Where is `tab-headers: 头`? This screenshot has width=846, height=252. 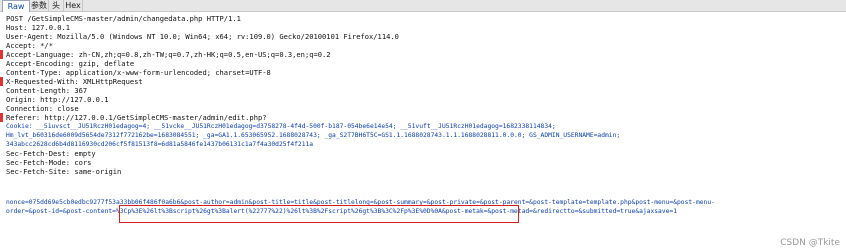
tab-headers: 头 is located at coordinates (56, 5).